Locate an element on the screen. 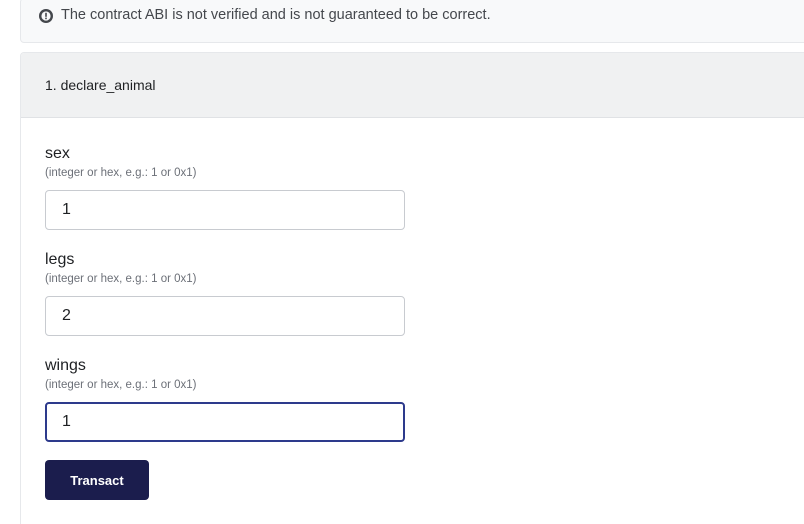  legs-input is located at coordinates (225, 316).